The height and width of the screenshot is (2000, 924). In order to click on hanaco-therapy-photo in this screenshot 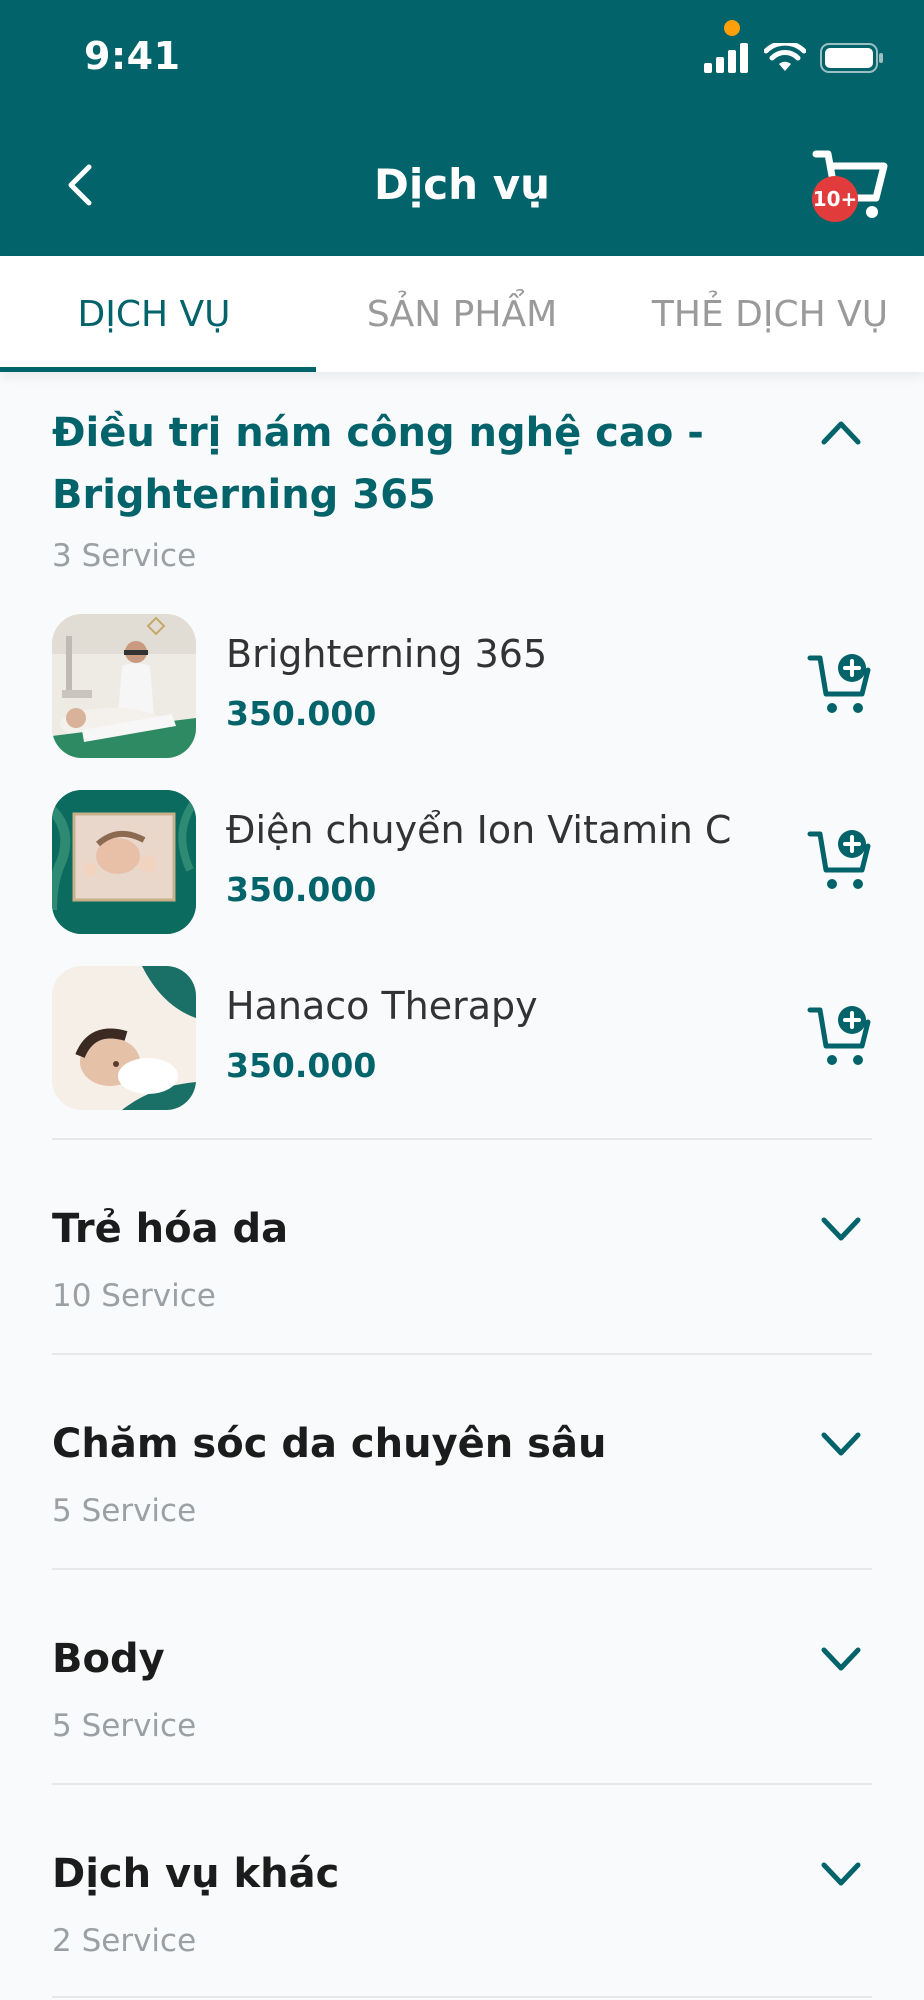, I will do `click(124, 1038)`.